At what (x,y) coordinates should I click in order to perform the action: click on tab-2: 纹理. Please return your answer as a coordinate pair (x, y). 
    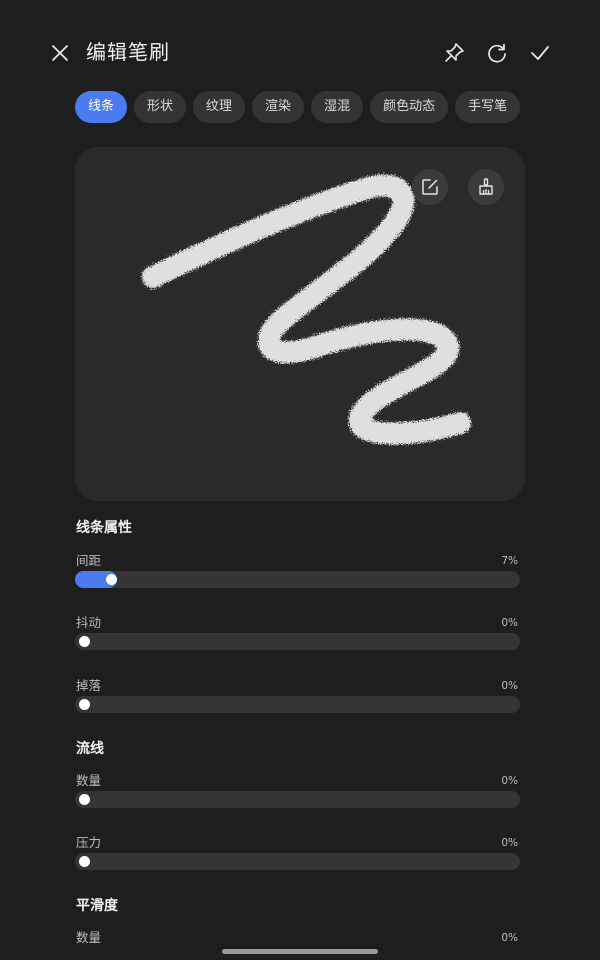
    Looking at the image, I should click on (219, 107).